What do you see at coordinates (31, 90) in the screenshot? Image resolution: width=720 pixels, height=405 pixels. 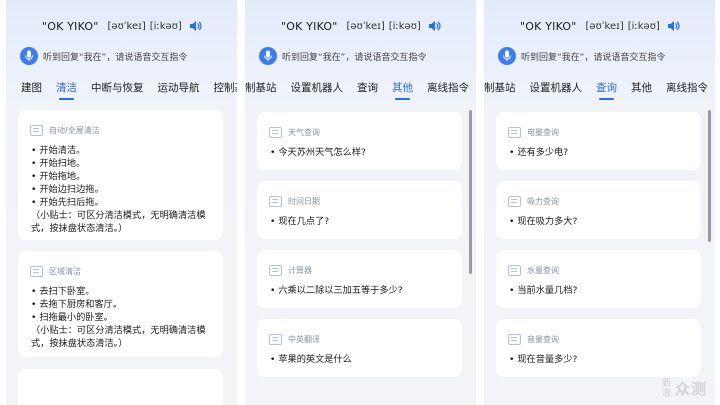 I see `tab-build-map: 建图` at bounding box center [31, 90].